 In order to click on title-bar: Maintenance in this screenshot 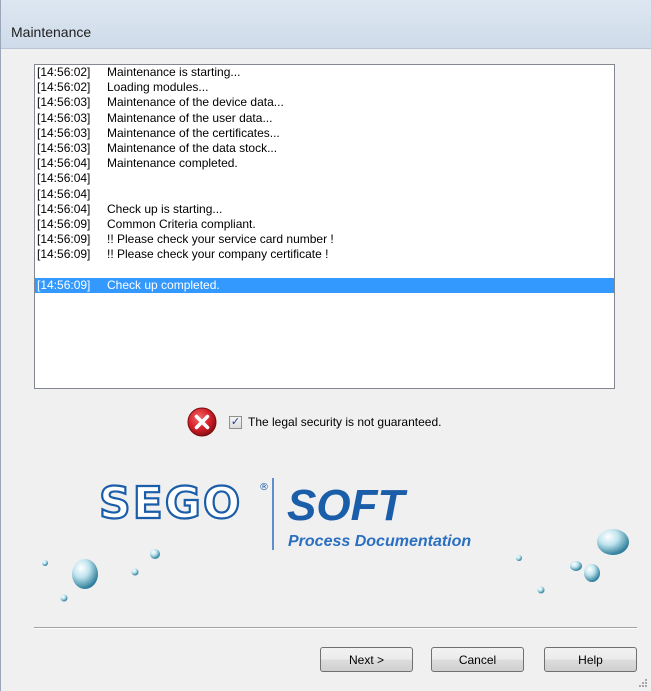, I will do `click(326, 24)`.